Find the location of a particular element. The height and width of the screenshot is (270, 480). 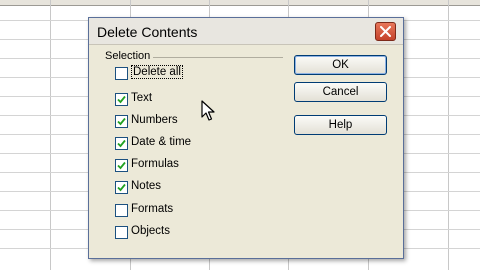

close-button is located at coordinates (385, 31).